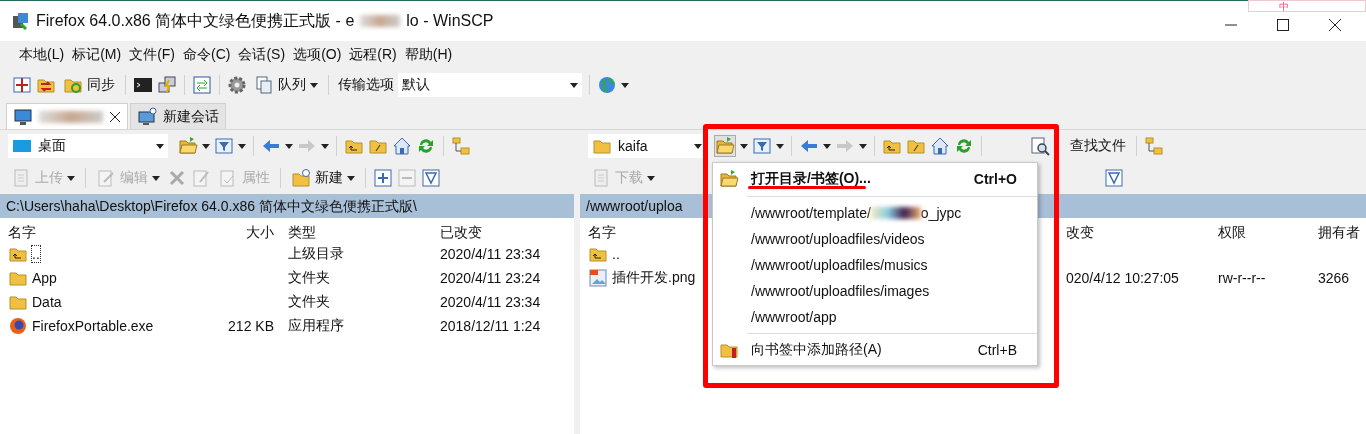 This screenshot has width=1366, height=434. I want to click on path-bar: C:\Users\haha\Desktop\Firefox 64.0.x86 简体中文绿色便携正式版\, so click(287, 206).